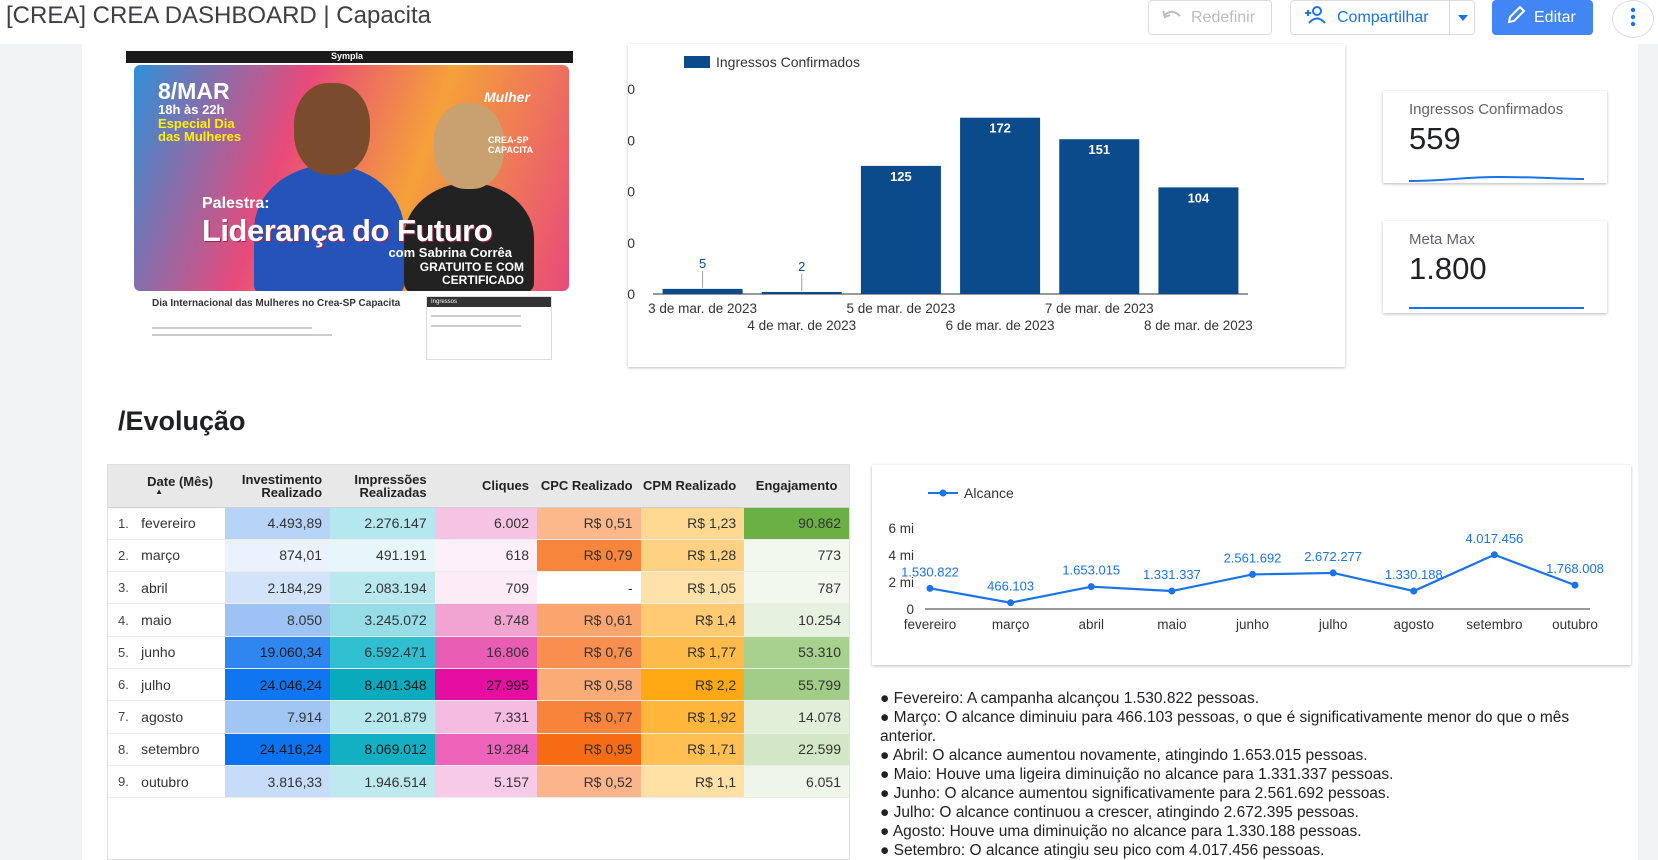  Describe the element at coordinates (123, 620) in the screenshot. I see `row-index: 4.` at that location.